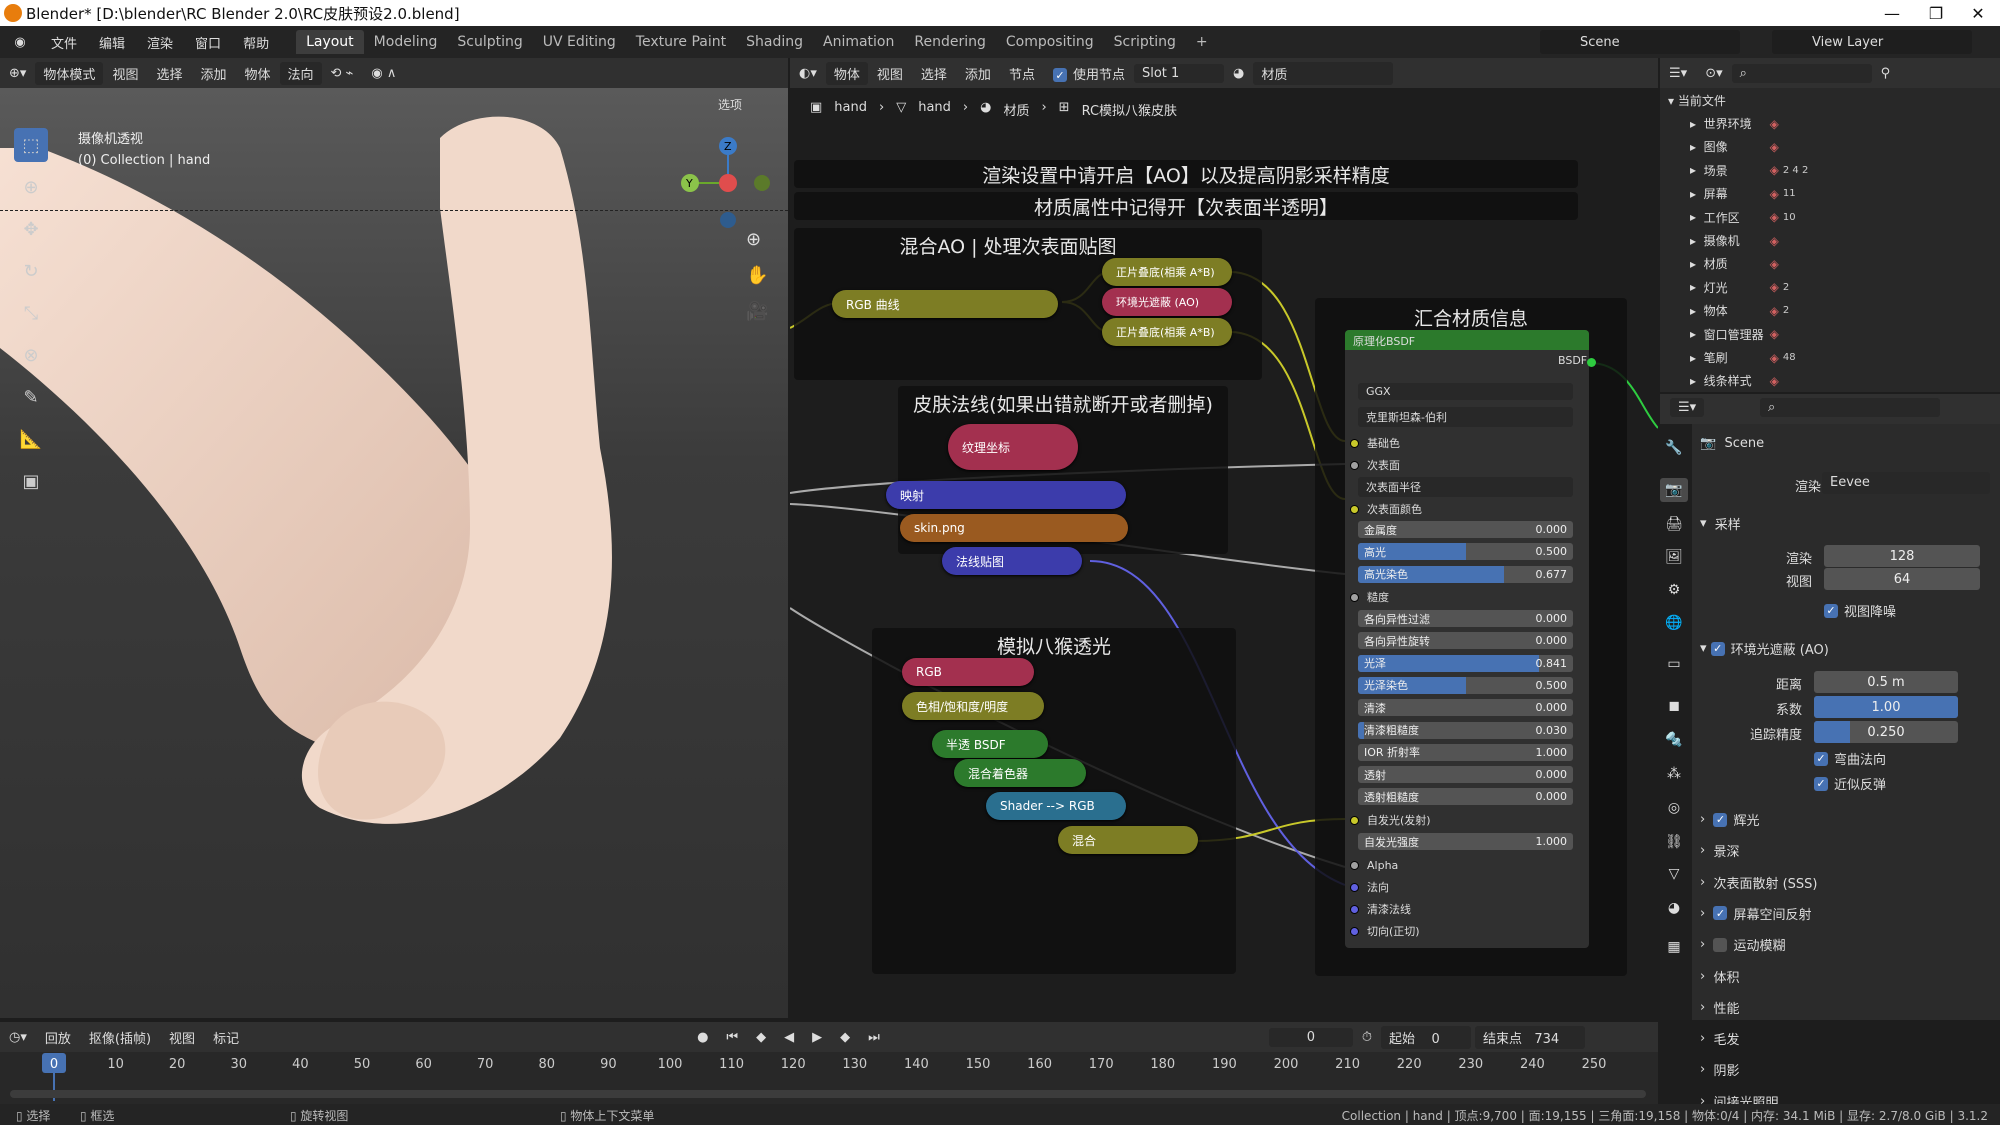 This screenshot has height=1125, width=2000. What do you see at coordinates (1465, 752) in the screenshot?
I see `bsdf-slider: IOR 折射率 1.000` at bounding box center [1465, 752].